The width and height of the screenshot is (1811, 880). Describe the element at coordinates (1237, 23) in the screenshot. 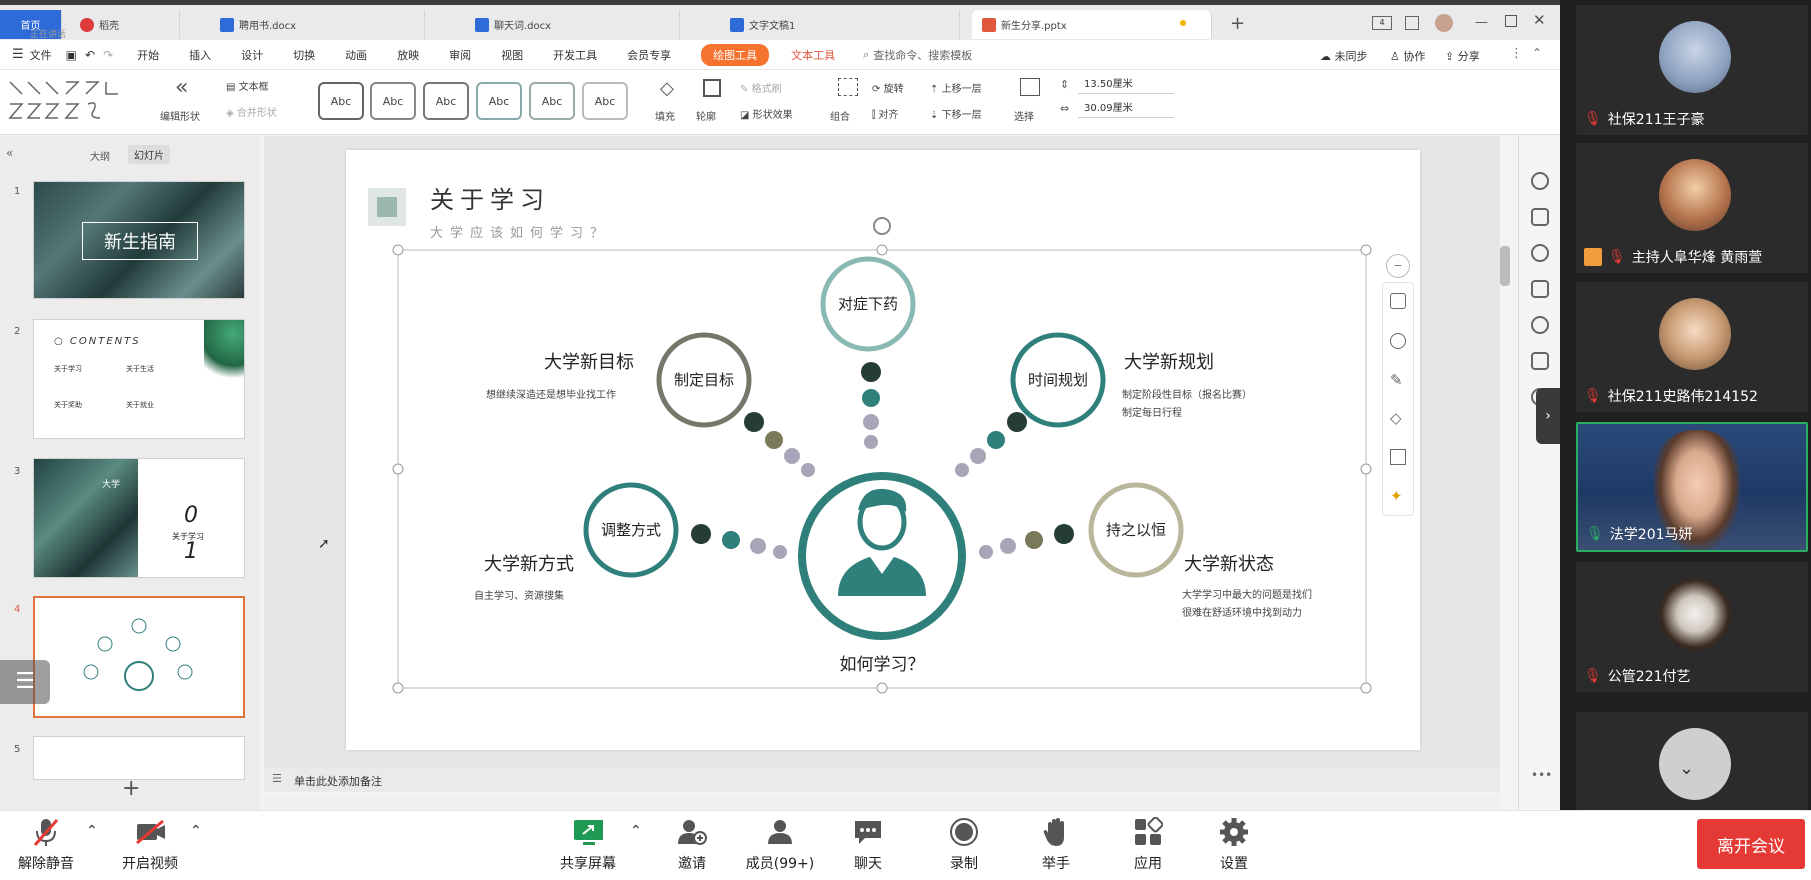

I see `new-tab-icon: +` at that location.